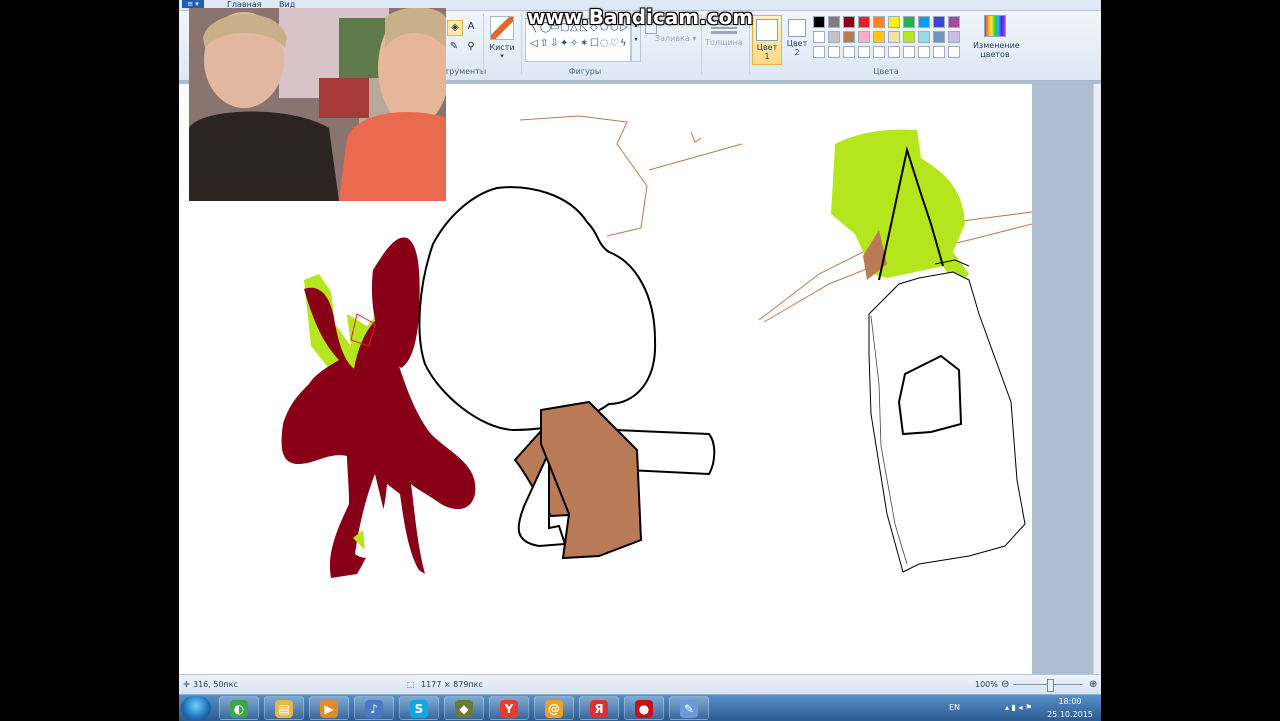 This screenshot has width=1280, height=721. I want to click on zoom-slider-thumb, so click(1050, 685).